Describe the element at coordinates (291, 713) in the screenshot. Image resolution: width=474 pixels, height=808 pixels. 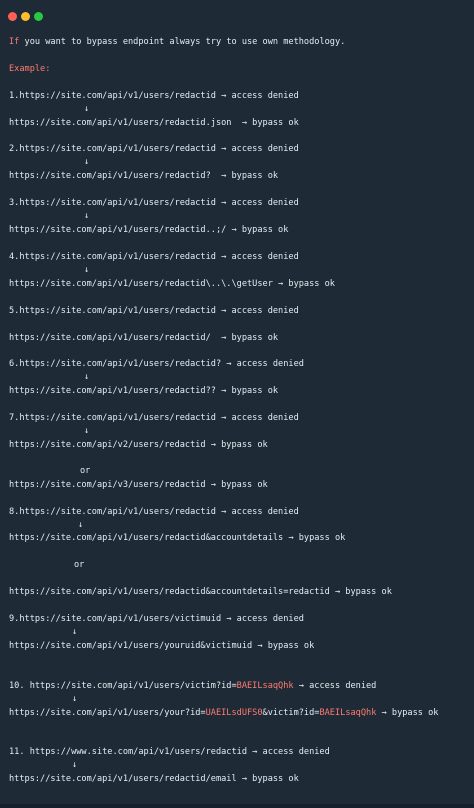
I see `code-line-10b-mid: &victim?id=` at that location.